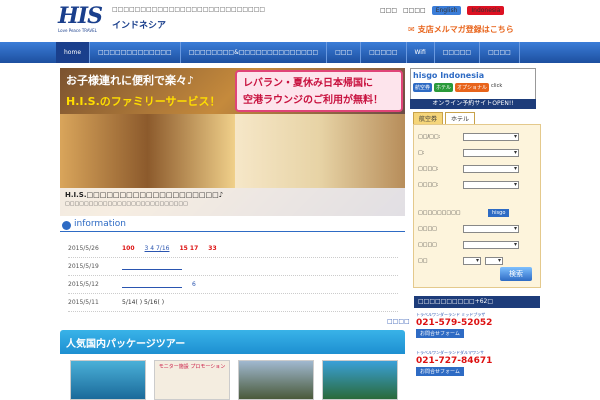 Image resolution: width=600 pixels, height=400 pixels. Describe the element at coordinates (421, 52) in the screenshot. I see `nav-item-wifi: Wifi` at that location.